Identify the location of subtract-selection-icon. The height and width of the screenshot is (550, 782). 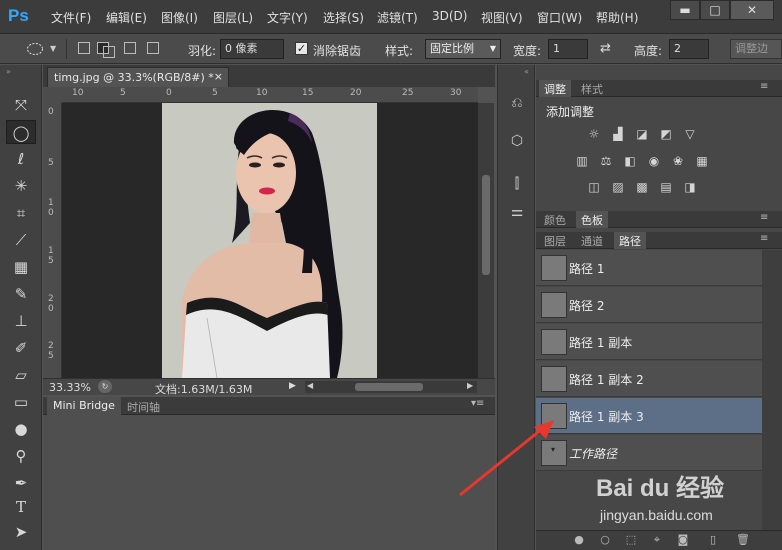
(130, 48).